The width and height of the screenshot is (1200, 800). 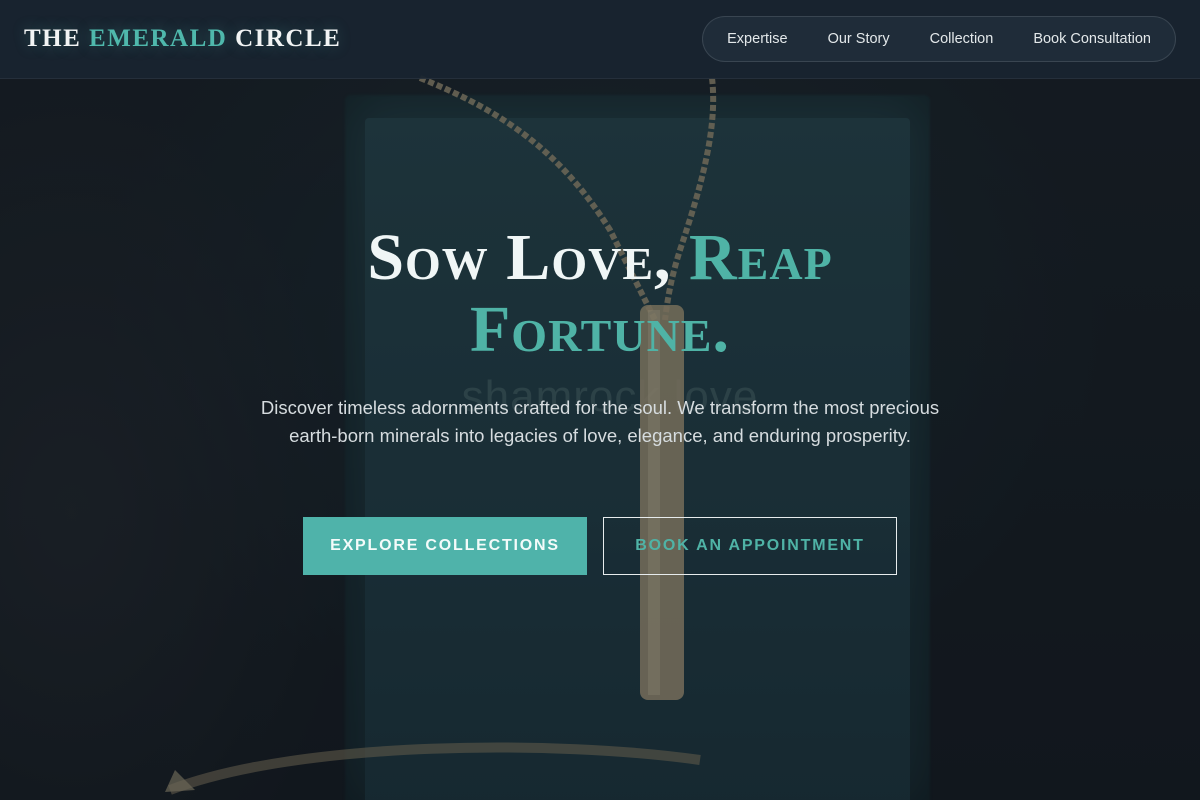 I want to click on nav-link-our-story: Our Story, so click(x=859, y=39).